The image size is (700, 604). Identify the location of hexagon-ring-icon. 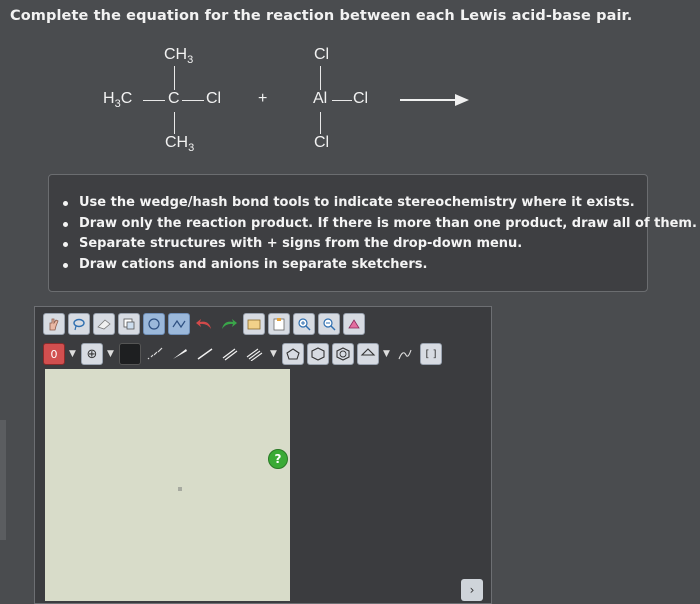
(318, 354).